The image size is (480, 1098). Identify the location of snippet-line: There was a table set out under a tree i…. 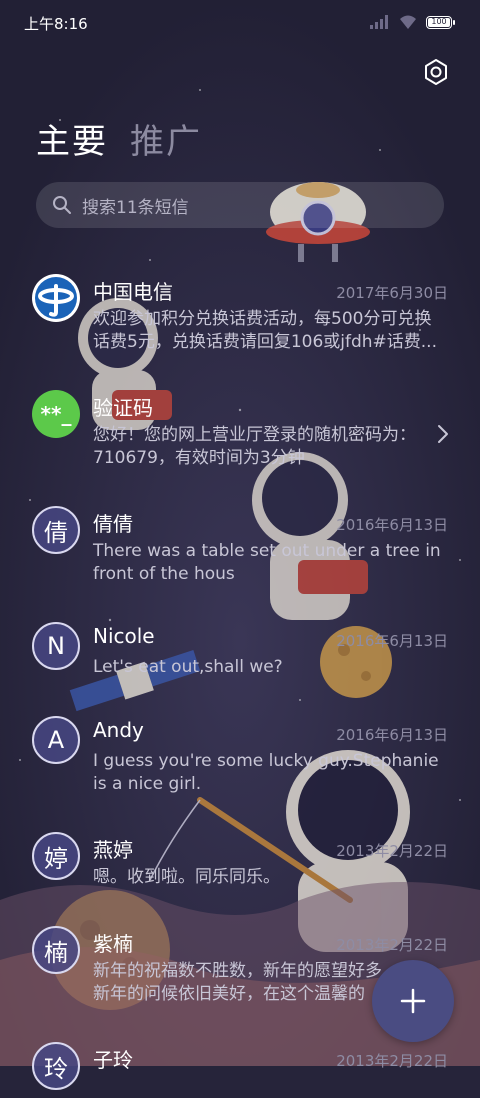
(267, 551).